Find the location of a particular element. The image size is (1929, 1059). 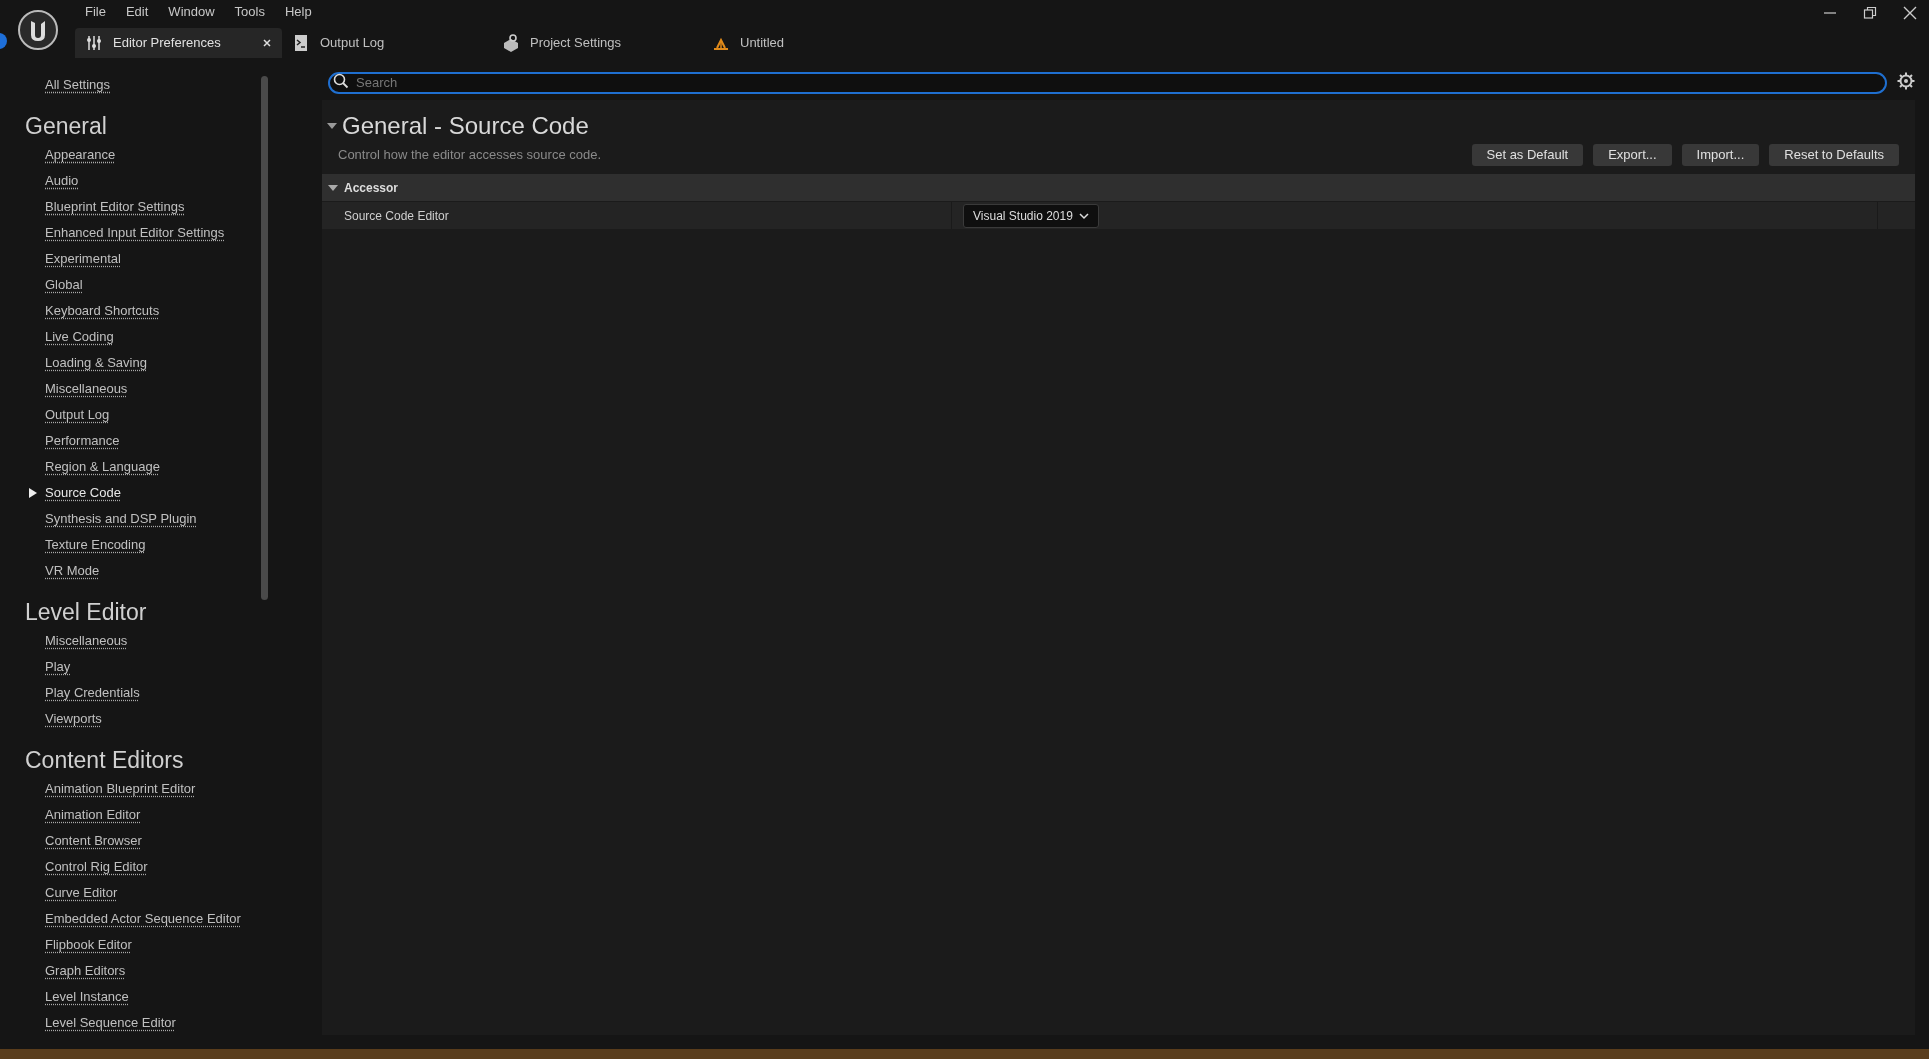

dropdown: Visual Studio 2019 is located at coordinates (1031, 215).